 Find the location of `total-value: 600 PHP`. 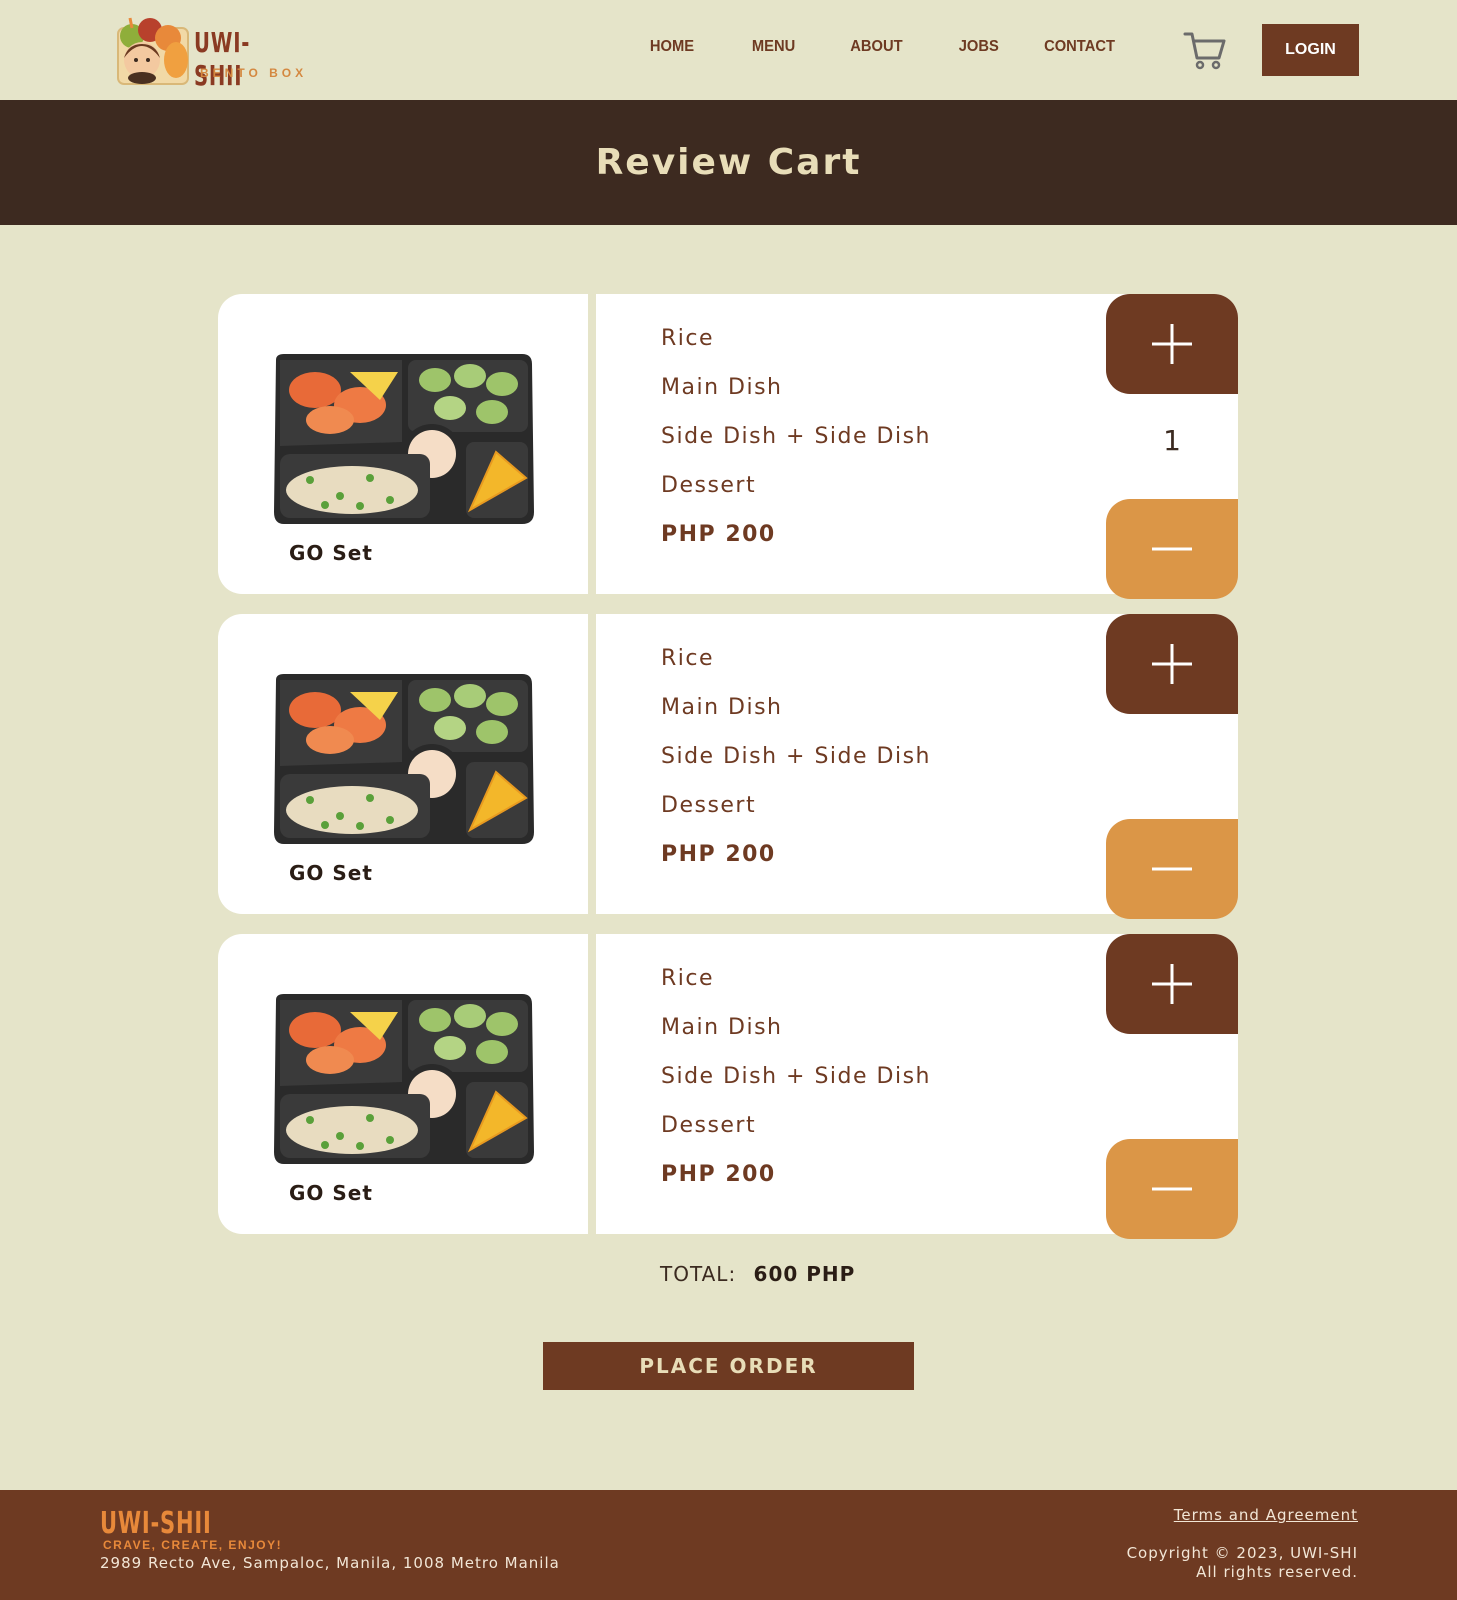

total-value: 600 PHP is located at coordinates (804, 1274).